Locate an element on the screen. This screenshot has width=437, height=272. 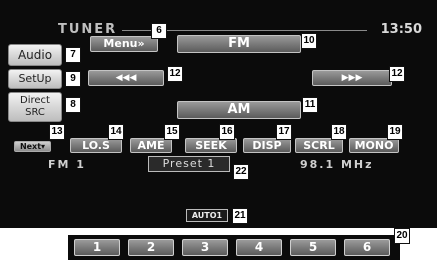
callout-10: 10 is located at coordinates (309, 41).